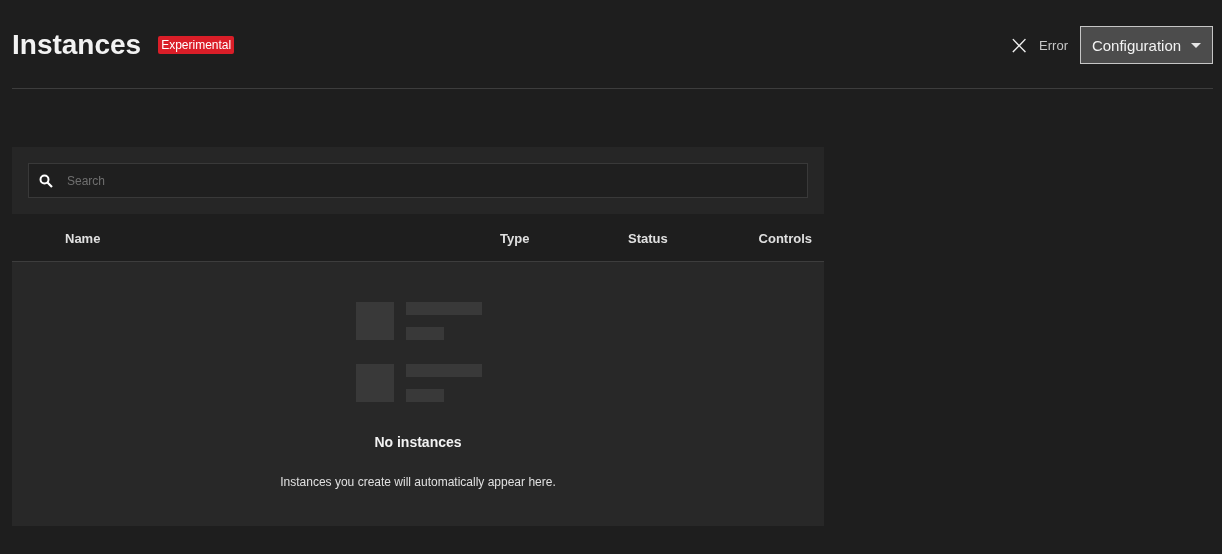 This screenshot has height=554, width=1222. What do you see at coordinates (1053, 45) in the screenshot?
I see `status-label: Error` at bounding box center [1053, 45].